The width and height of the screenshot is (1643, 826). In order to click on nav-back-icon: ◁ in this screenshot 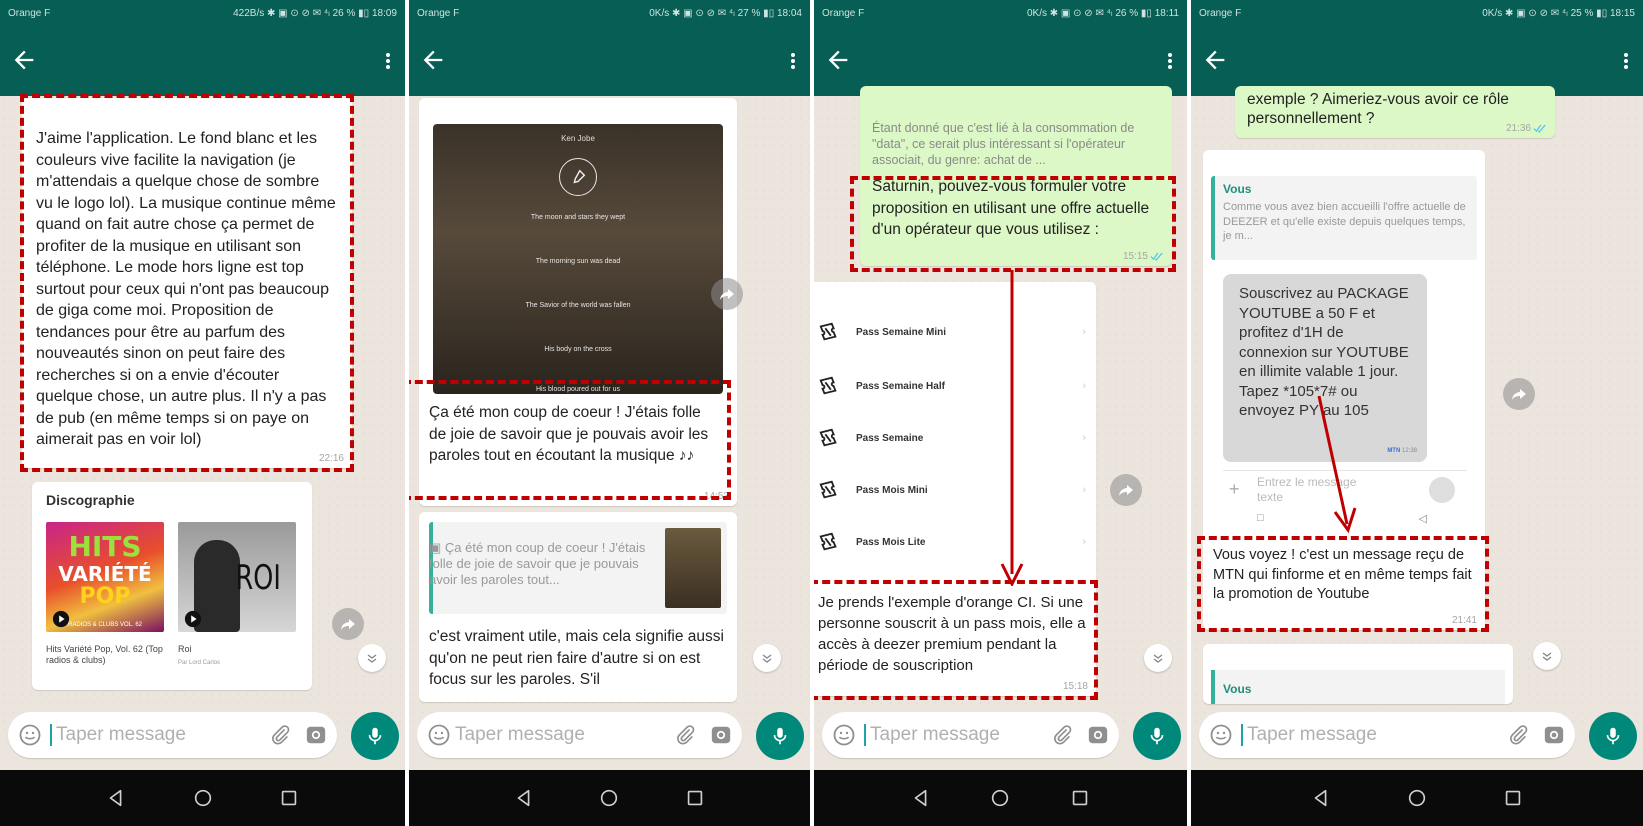, I will do `click(1423, 518)`.